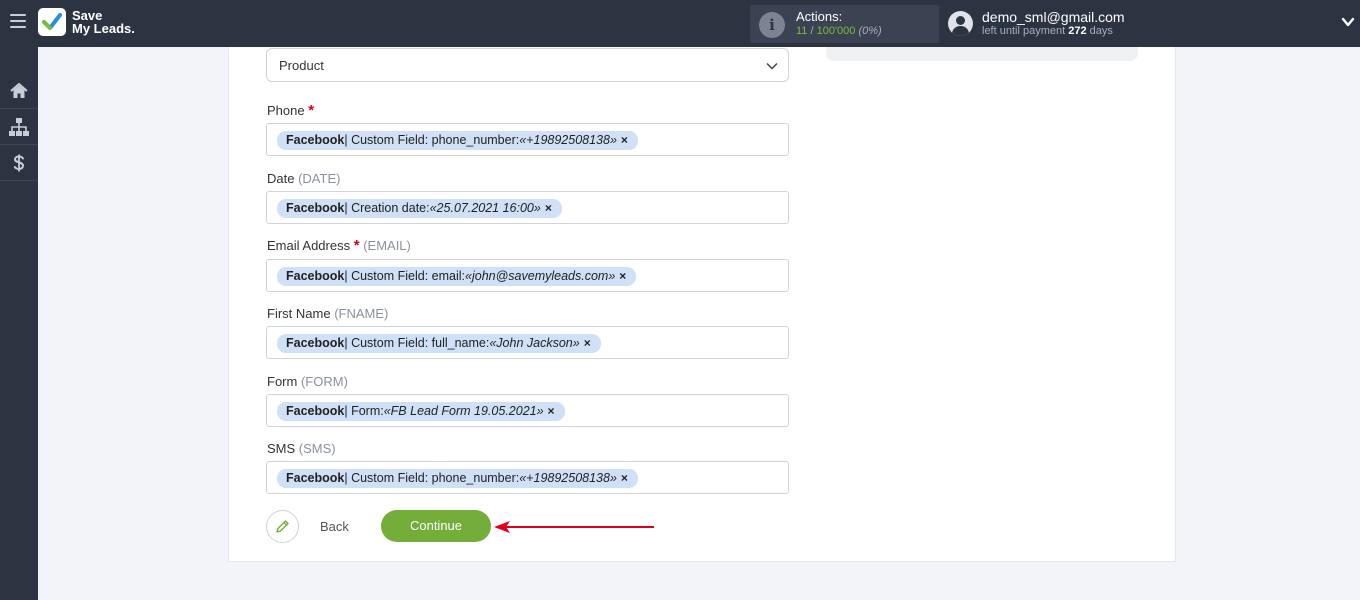  Describe the element at coordinates (982, 54) in the screenshot. I see `right-panel` at that location.